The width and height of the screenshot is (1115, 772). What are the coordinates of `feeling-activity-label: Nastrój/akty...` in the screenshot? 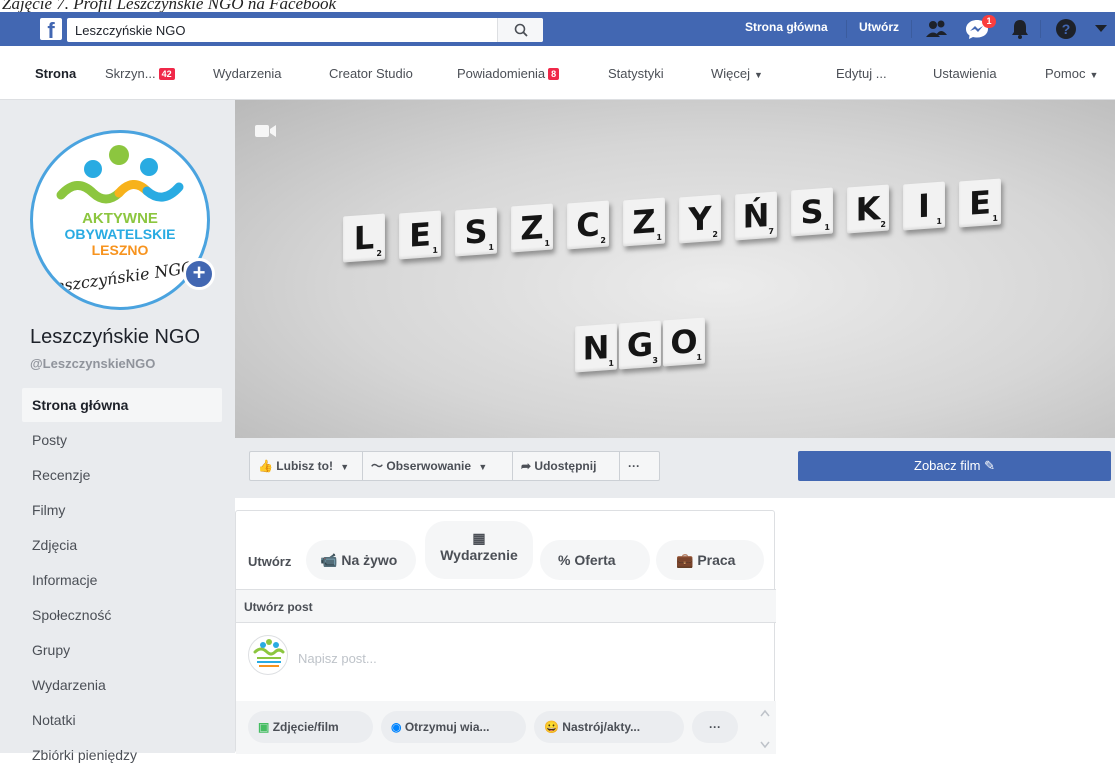 It's located at (601, 727).